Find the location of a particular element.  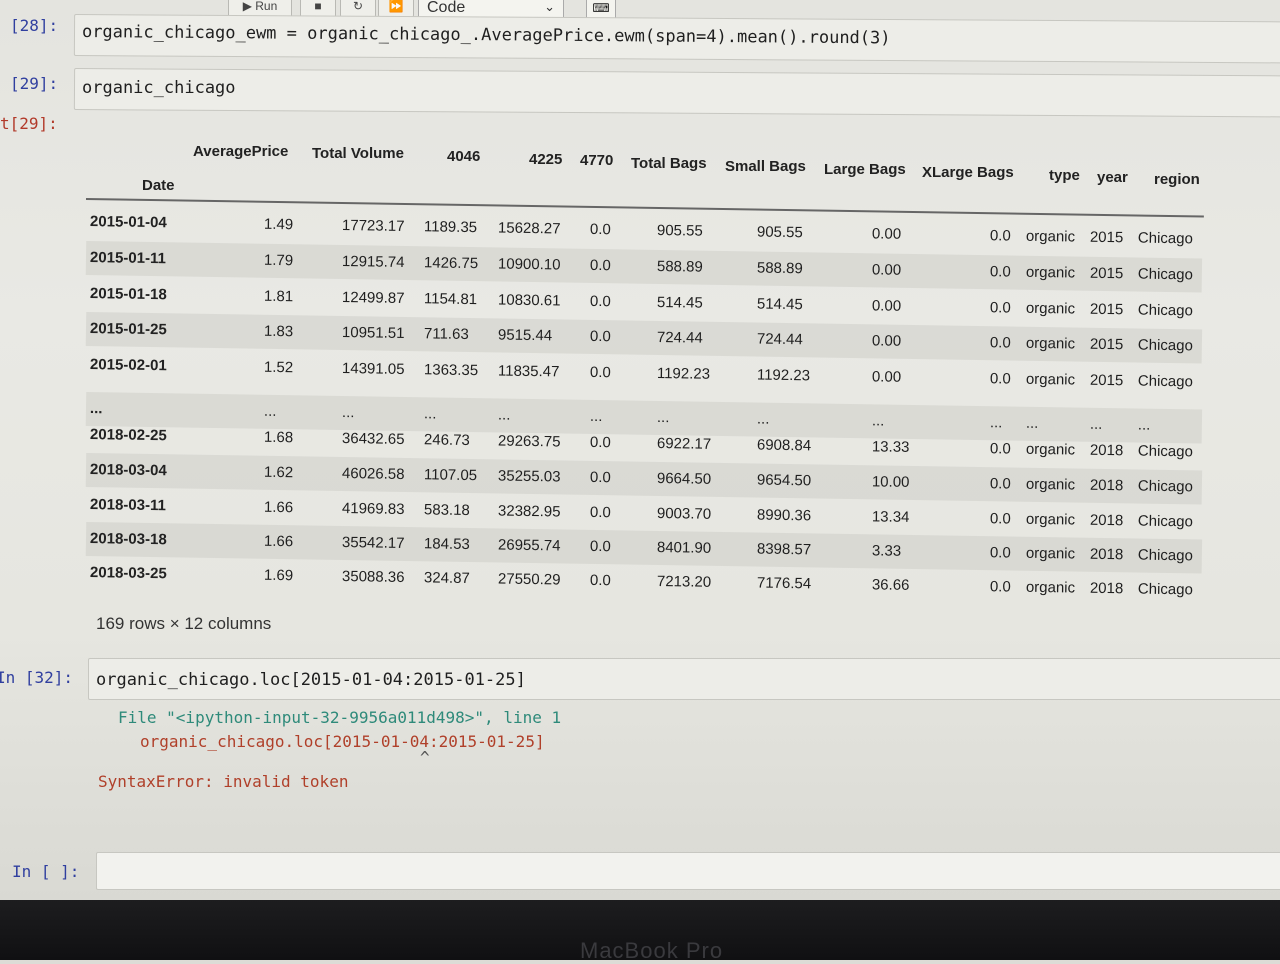

table-cell: 7213.20 is located at coordinates (684, 581).